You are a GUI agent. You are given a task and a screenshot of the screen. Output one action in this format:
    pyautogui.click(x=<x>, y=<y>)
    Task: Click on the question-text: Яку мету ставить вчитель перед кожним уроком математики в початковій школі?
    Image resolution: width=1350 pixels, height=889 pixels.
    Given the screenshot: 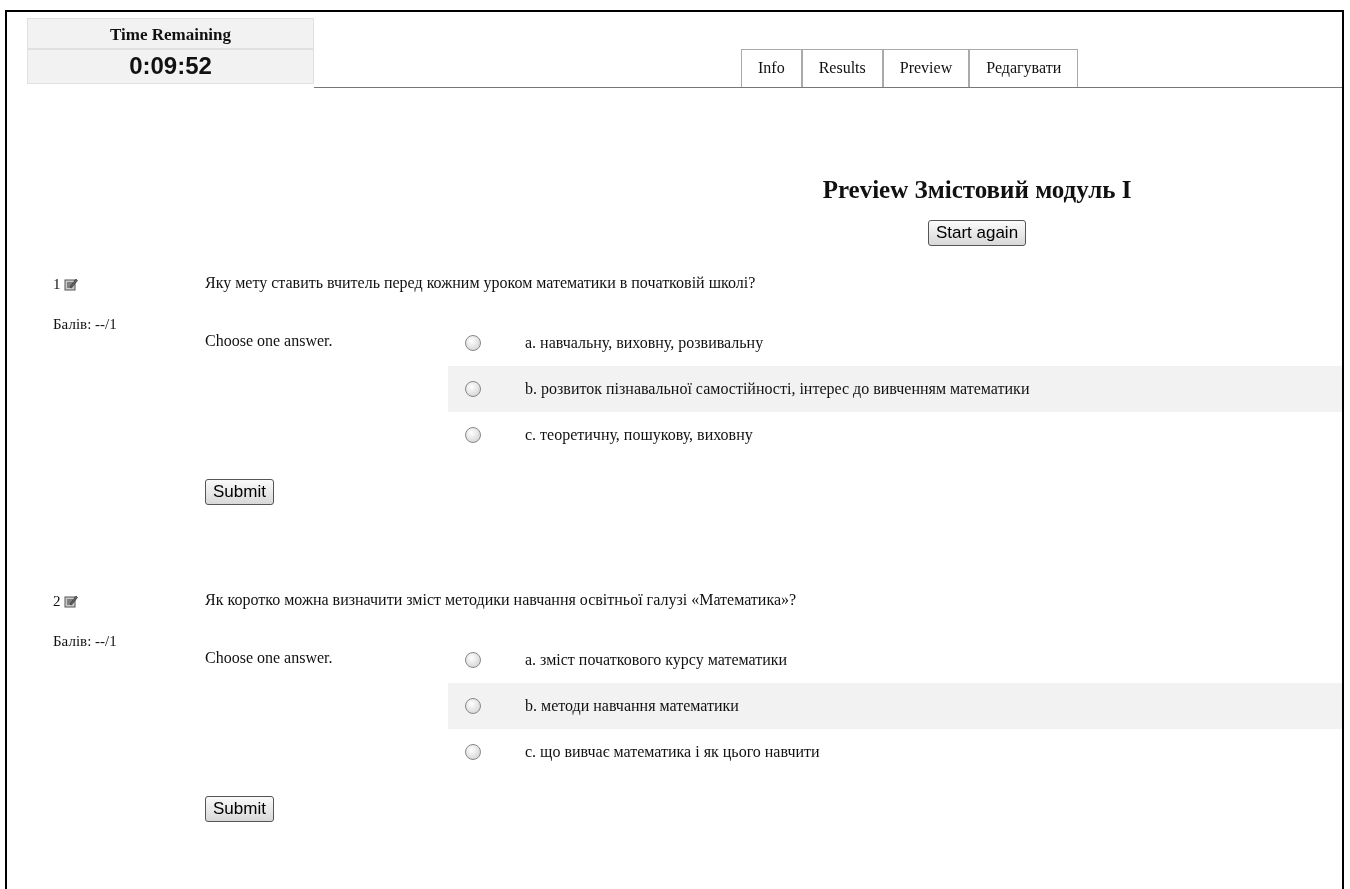 What is the action you would take?
    pyautogui.click(x=481, y=284)
    